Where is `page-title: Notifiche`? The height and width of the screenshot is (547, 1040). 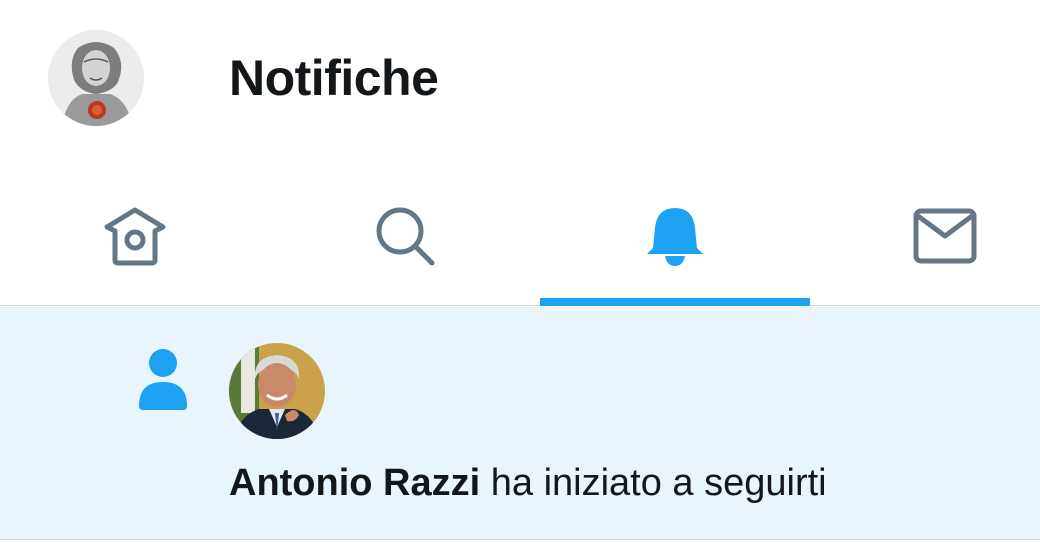 page-title: Notifiche is located at coordinates (334, 78).